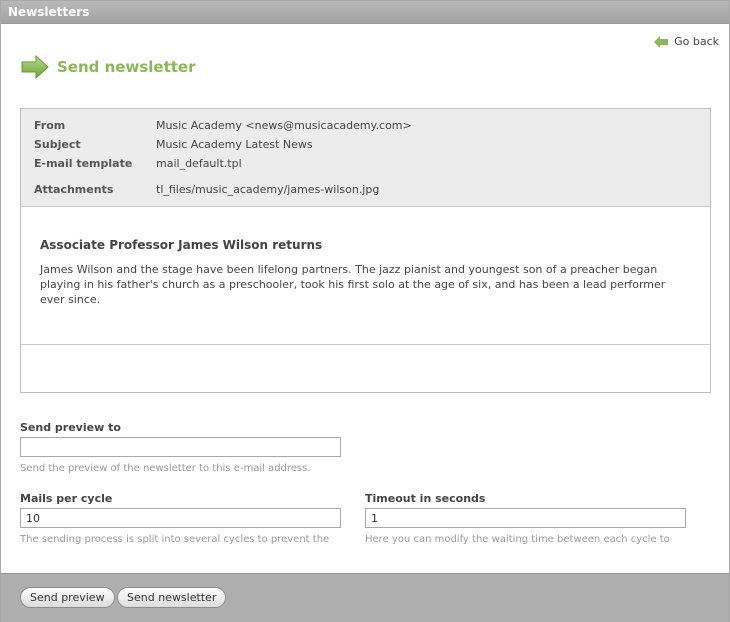 The image size is (730, 622). I want to click on subject-value: Music Academy Latest News, so click(234, 144).